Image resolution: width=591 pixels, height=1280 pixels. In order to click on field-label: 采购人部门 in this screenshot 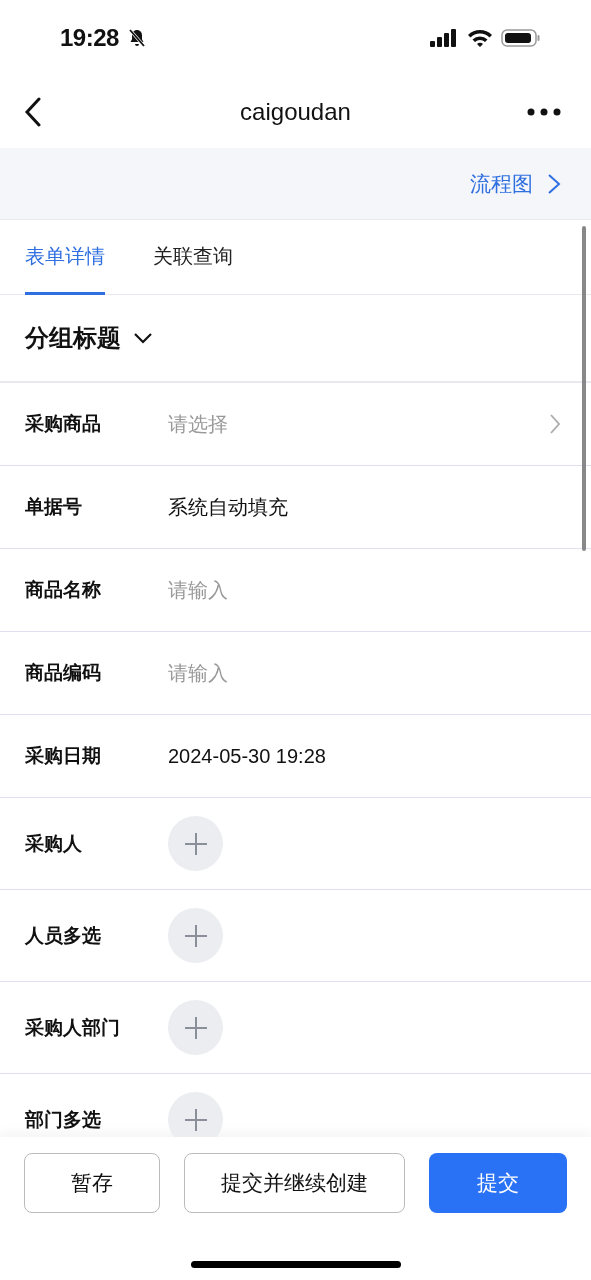, I will do `click(73, 1027)`.